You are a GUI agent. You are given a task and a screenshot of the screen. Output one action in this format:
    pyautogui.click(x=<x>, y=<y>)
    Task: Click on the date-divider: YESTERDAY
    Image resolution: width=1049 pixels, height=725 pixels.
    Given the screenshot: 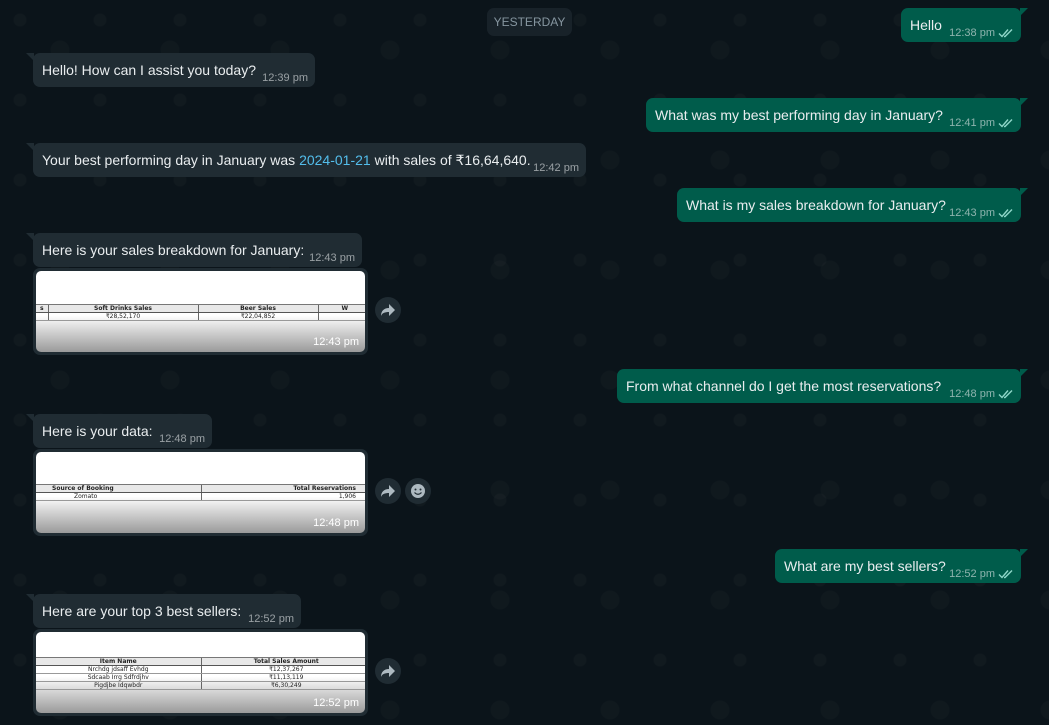 What is the action you would take?
    pyautogui.click(x=529, y=22)
    